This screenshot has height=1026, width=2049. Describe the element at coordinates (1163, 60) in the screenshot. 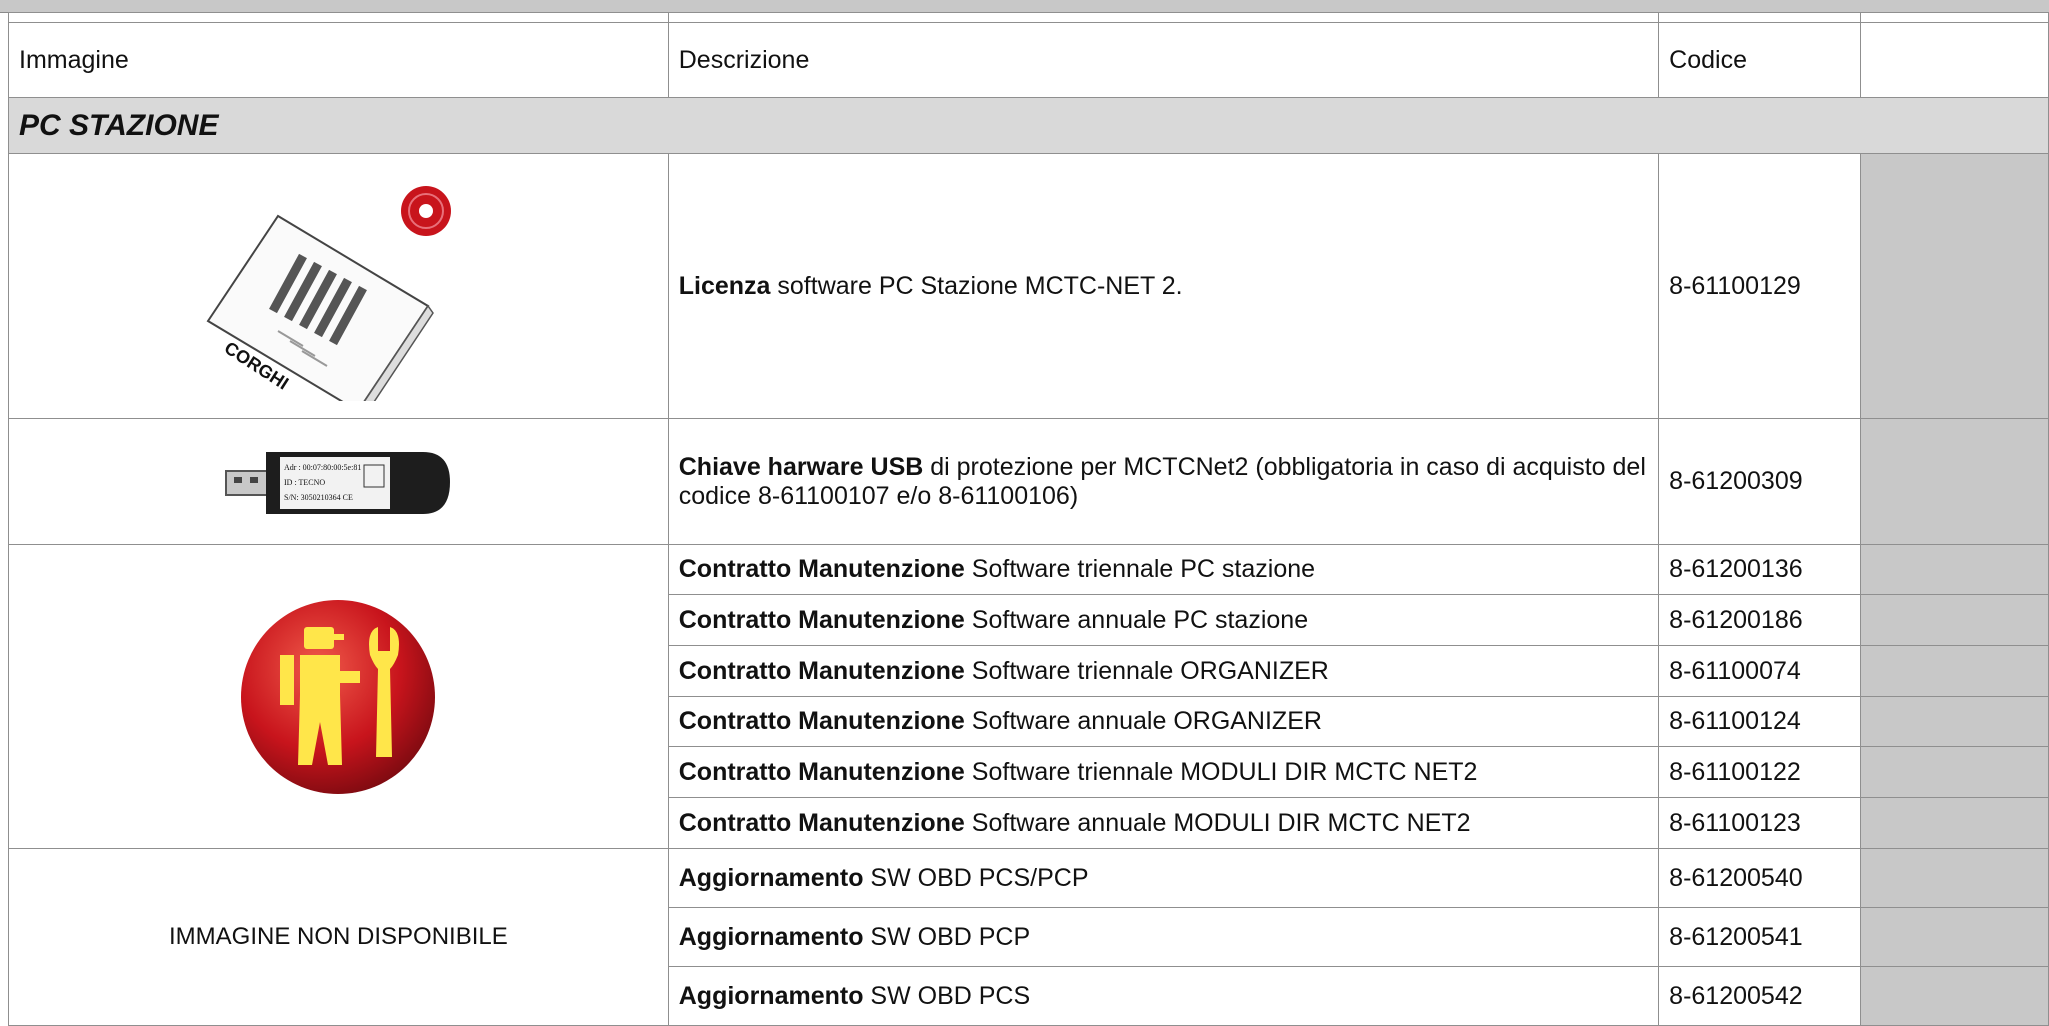

I see `header-description: Descrizione` at that location.